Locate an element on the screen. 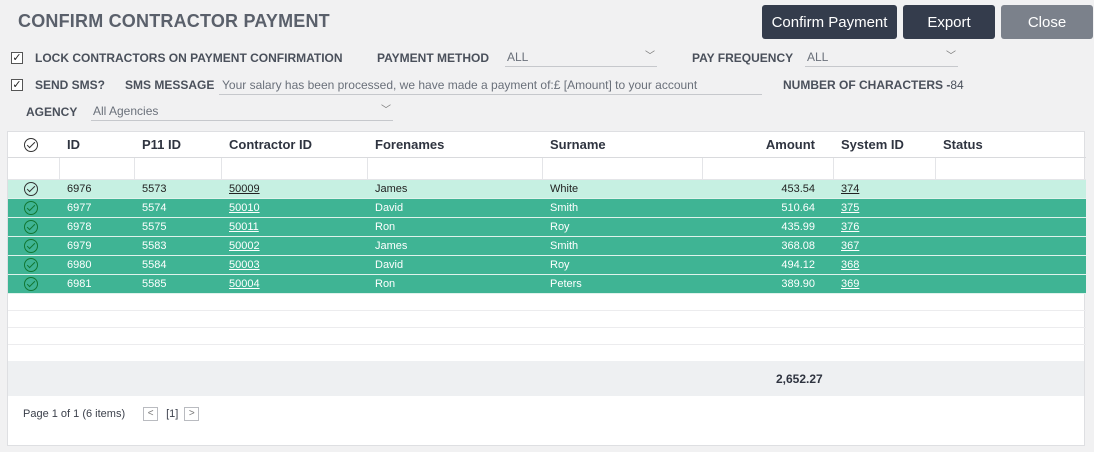 This screenshot has height=452, width=1094. cell-system-id-link: 376 is located at coordinates (850, 227).